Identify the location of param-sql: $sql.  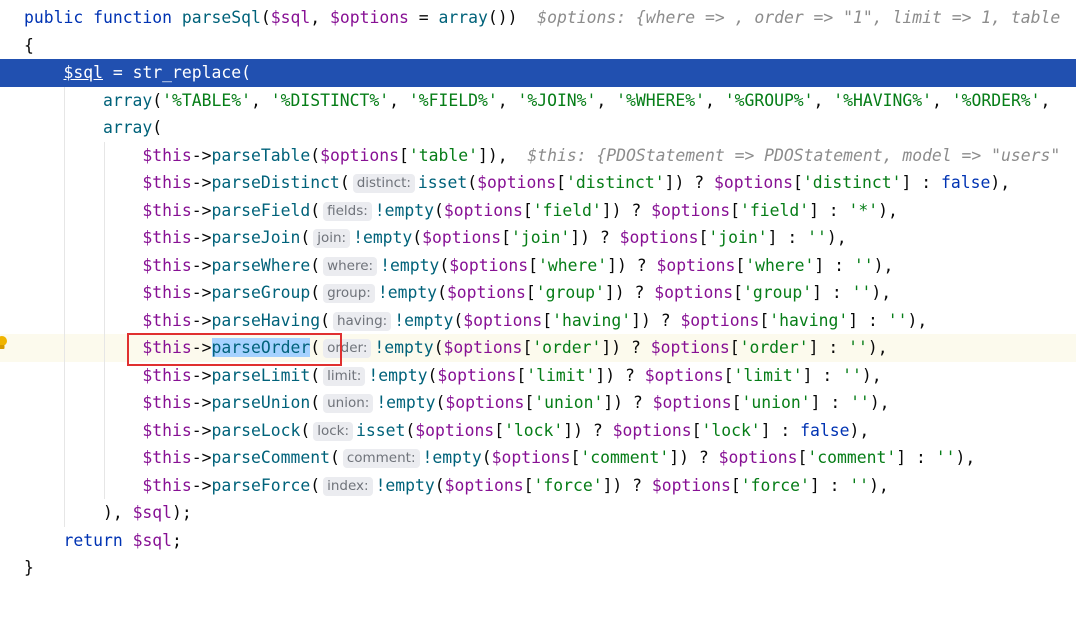
(290, 17).